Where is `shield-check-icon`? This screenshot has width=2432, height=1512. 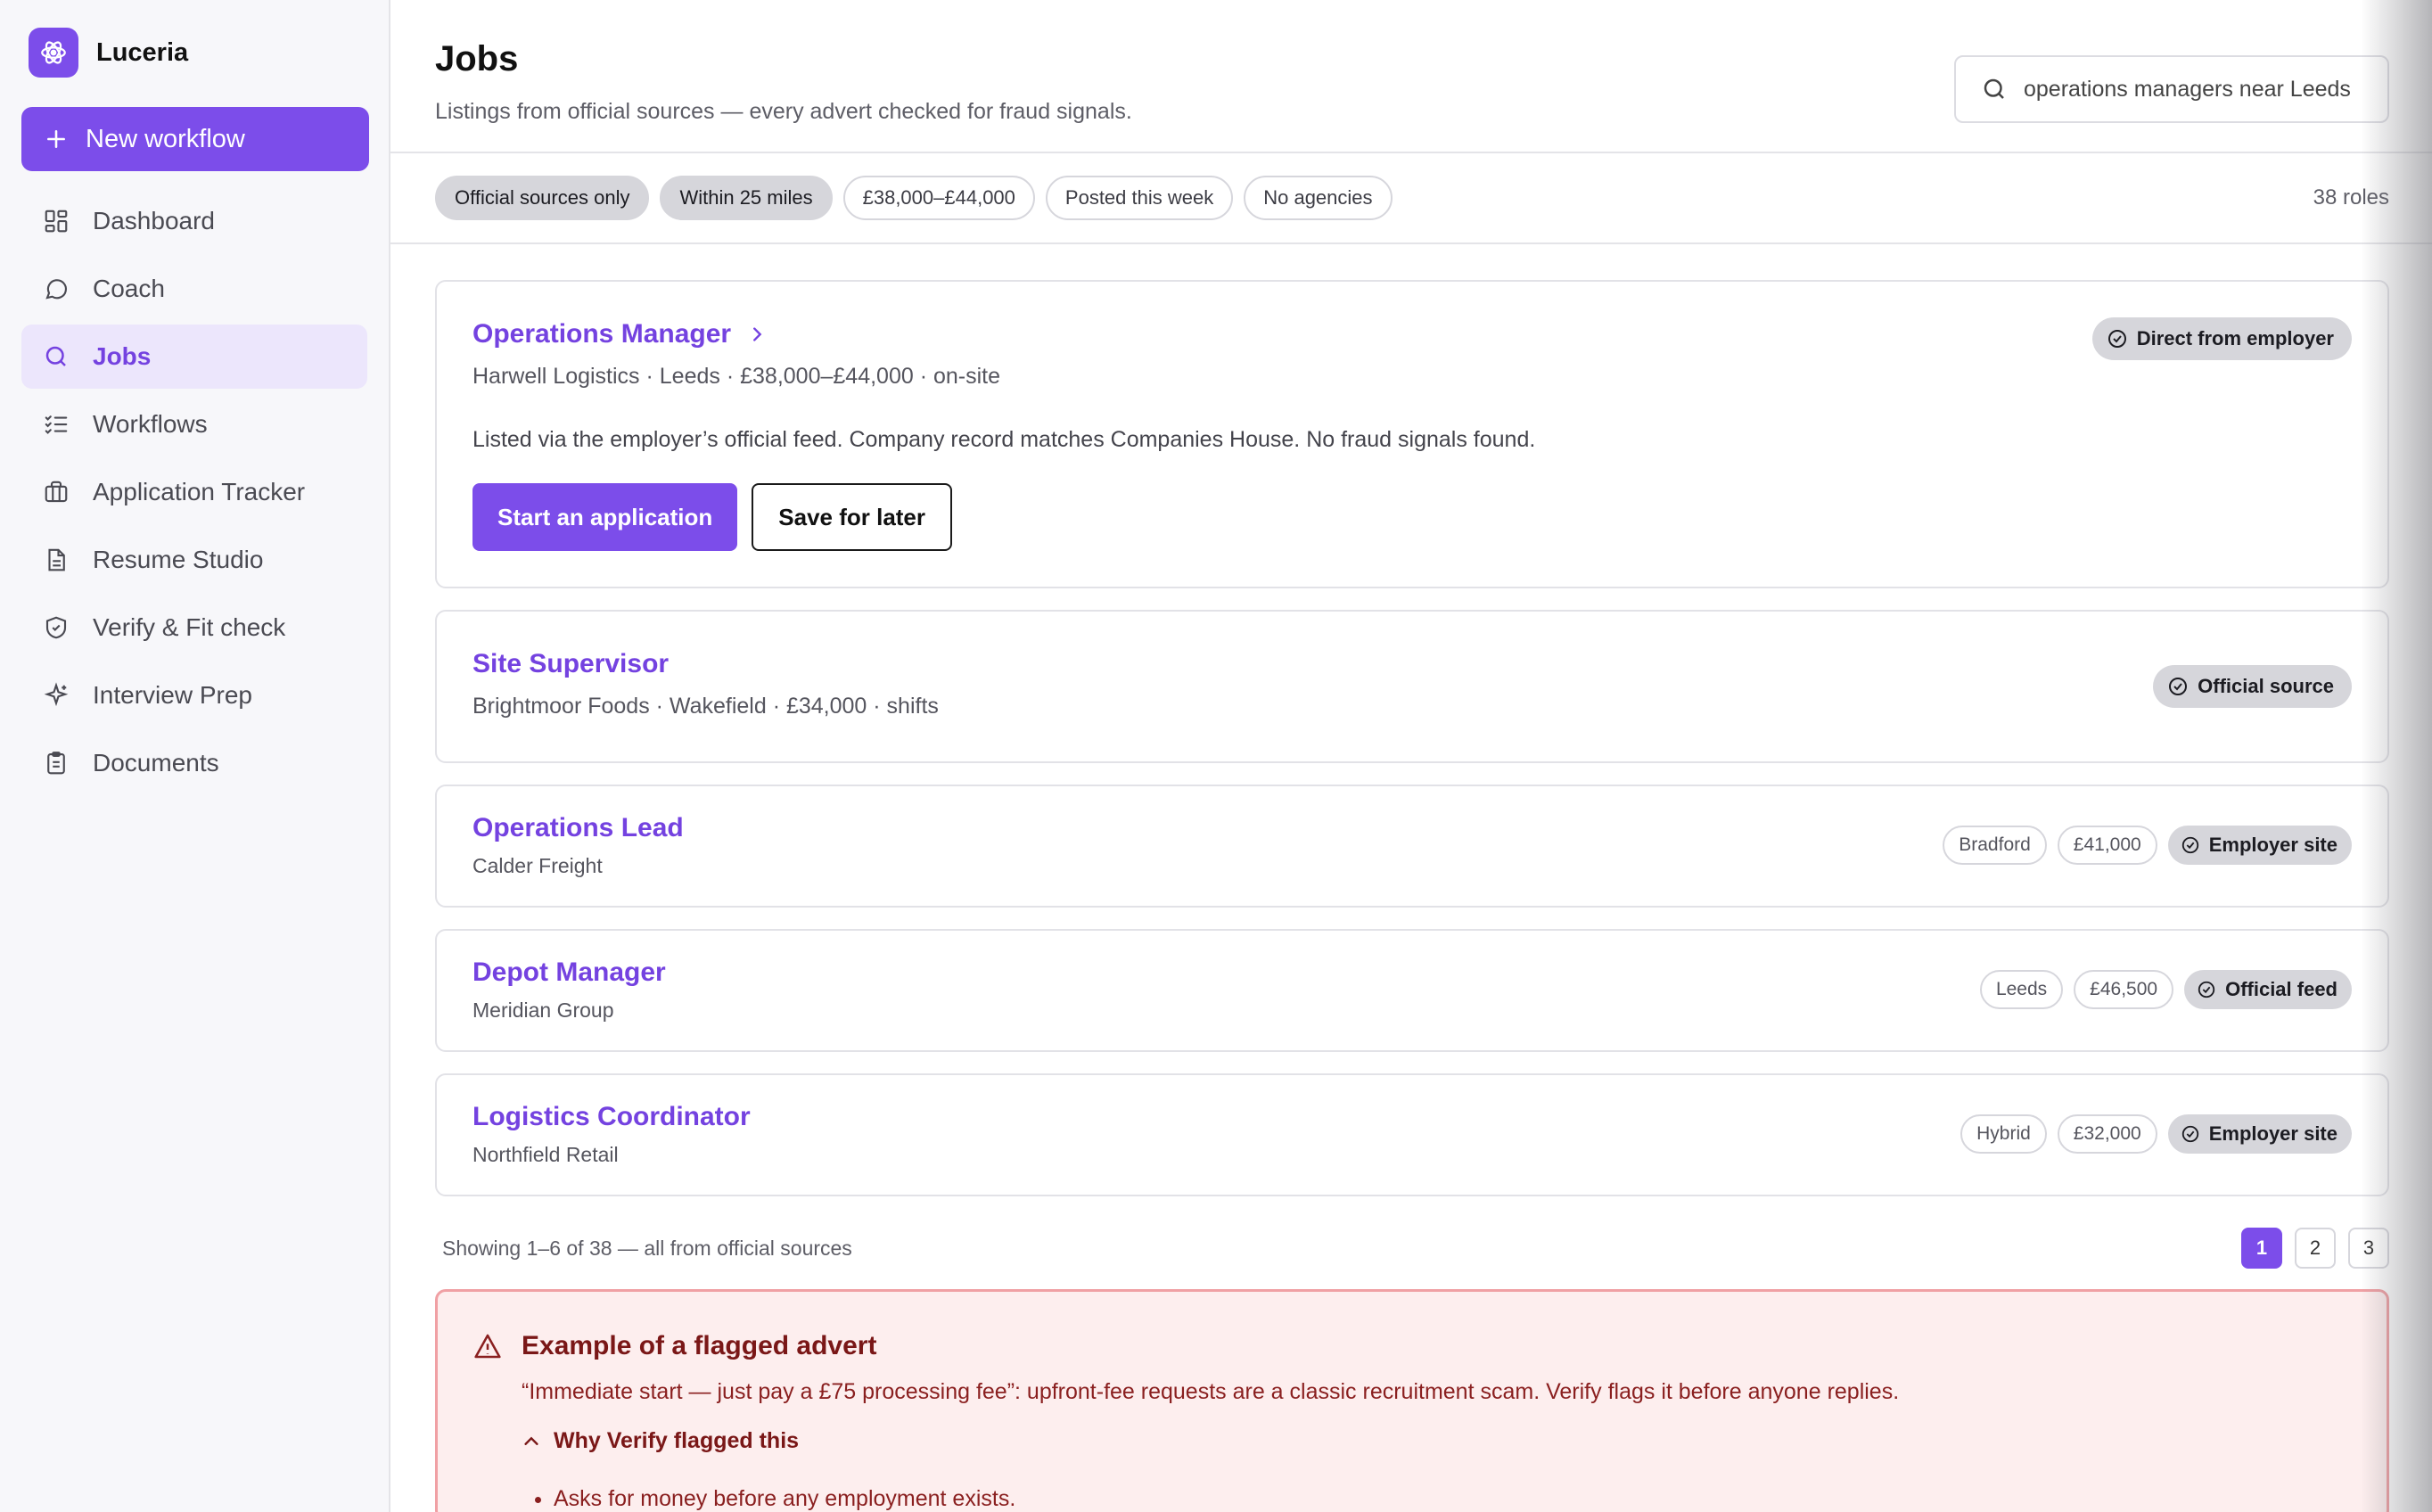
shield-check-icon is located at coordinates (56, 627).